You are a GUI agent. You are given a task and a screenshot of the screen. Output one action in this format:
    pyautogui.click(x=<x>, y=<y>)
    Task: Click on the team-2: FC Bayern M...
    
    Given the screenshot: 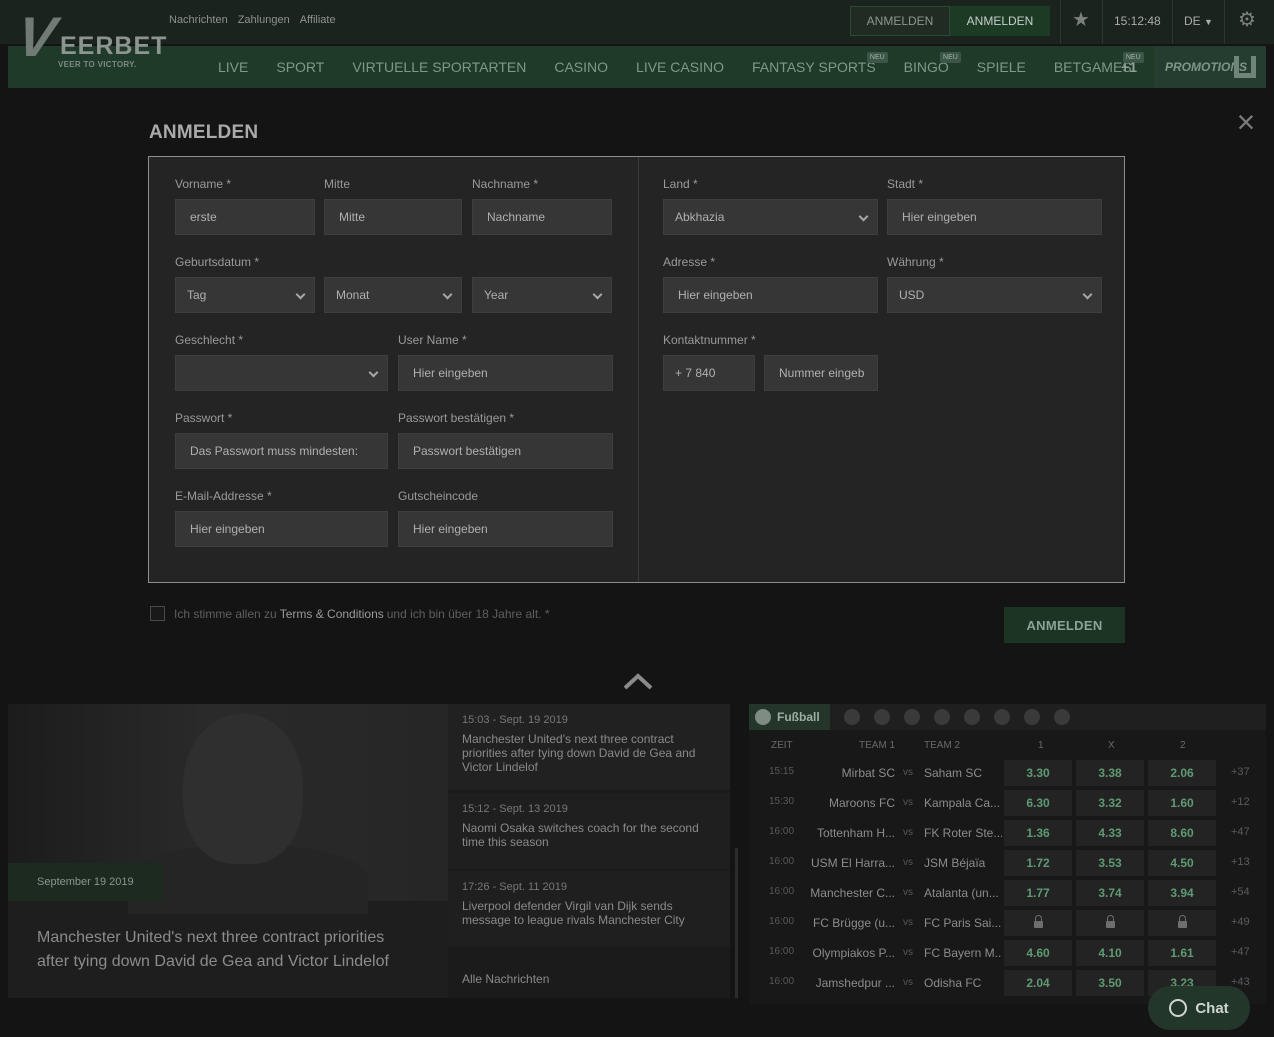 What is the action you would take?
    pyautogui.click(x=963, y=953)
    